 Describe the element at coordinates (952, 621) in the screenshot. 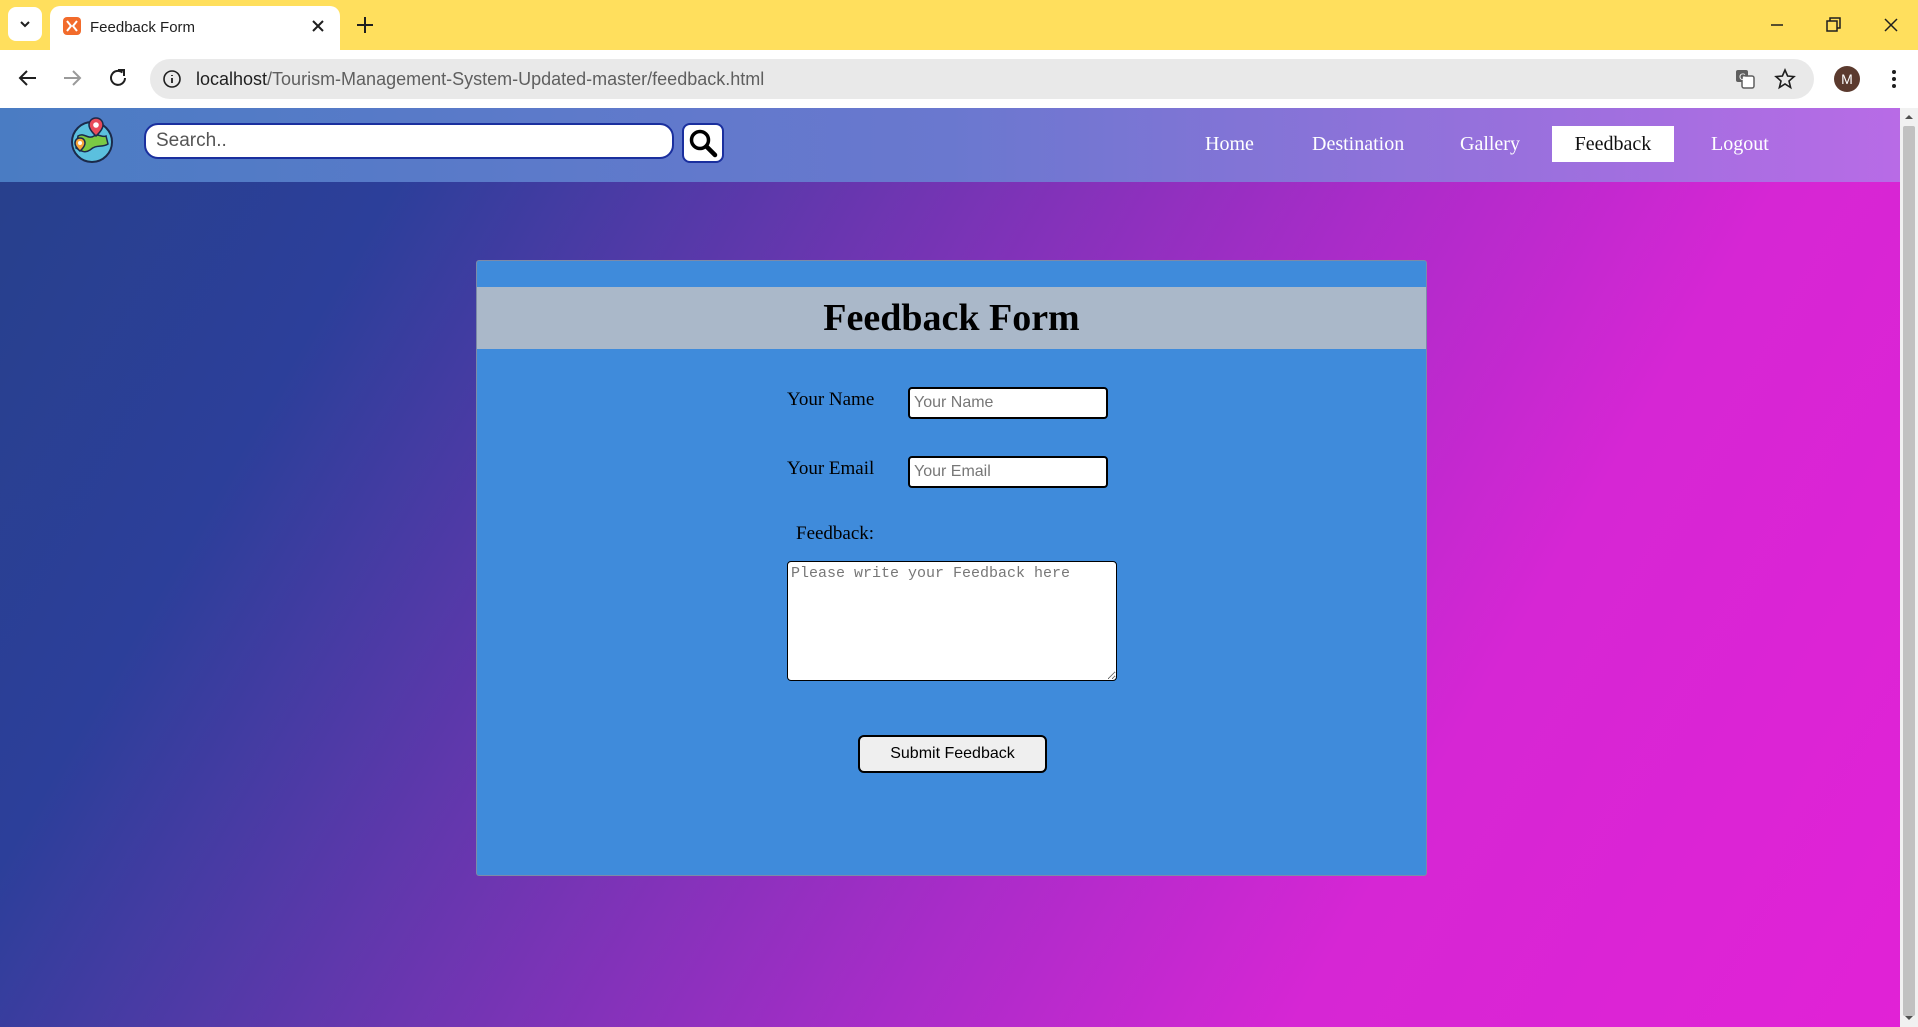

I see `feedback-textarea` at that location.